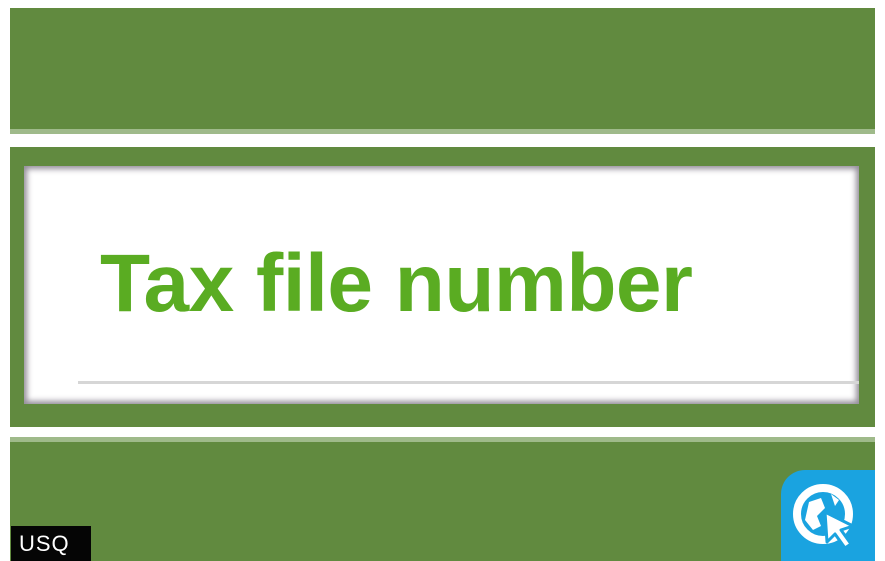  I want to click on field-underline, so click(468, 382).